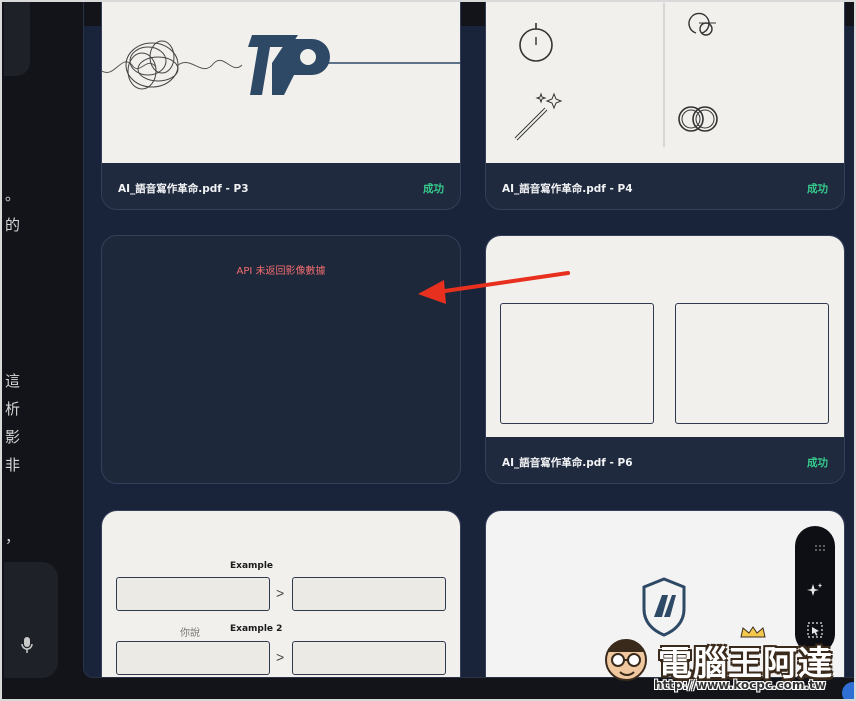  I want to click on result-card-p3: AI_語音寫作革命.pdf - P3 成功, so click(281, 106).